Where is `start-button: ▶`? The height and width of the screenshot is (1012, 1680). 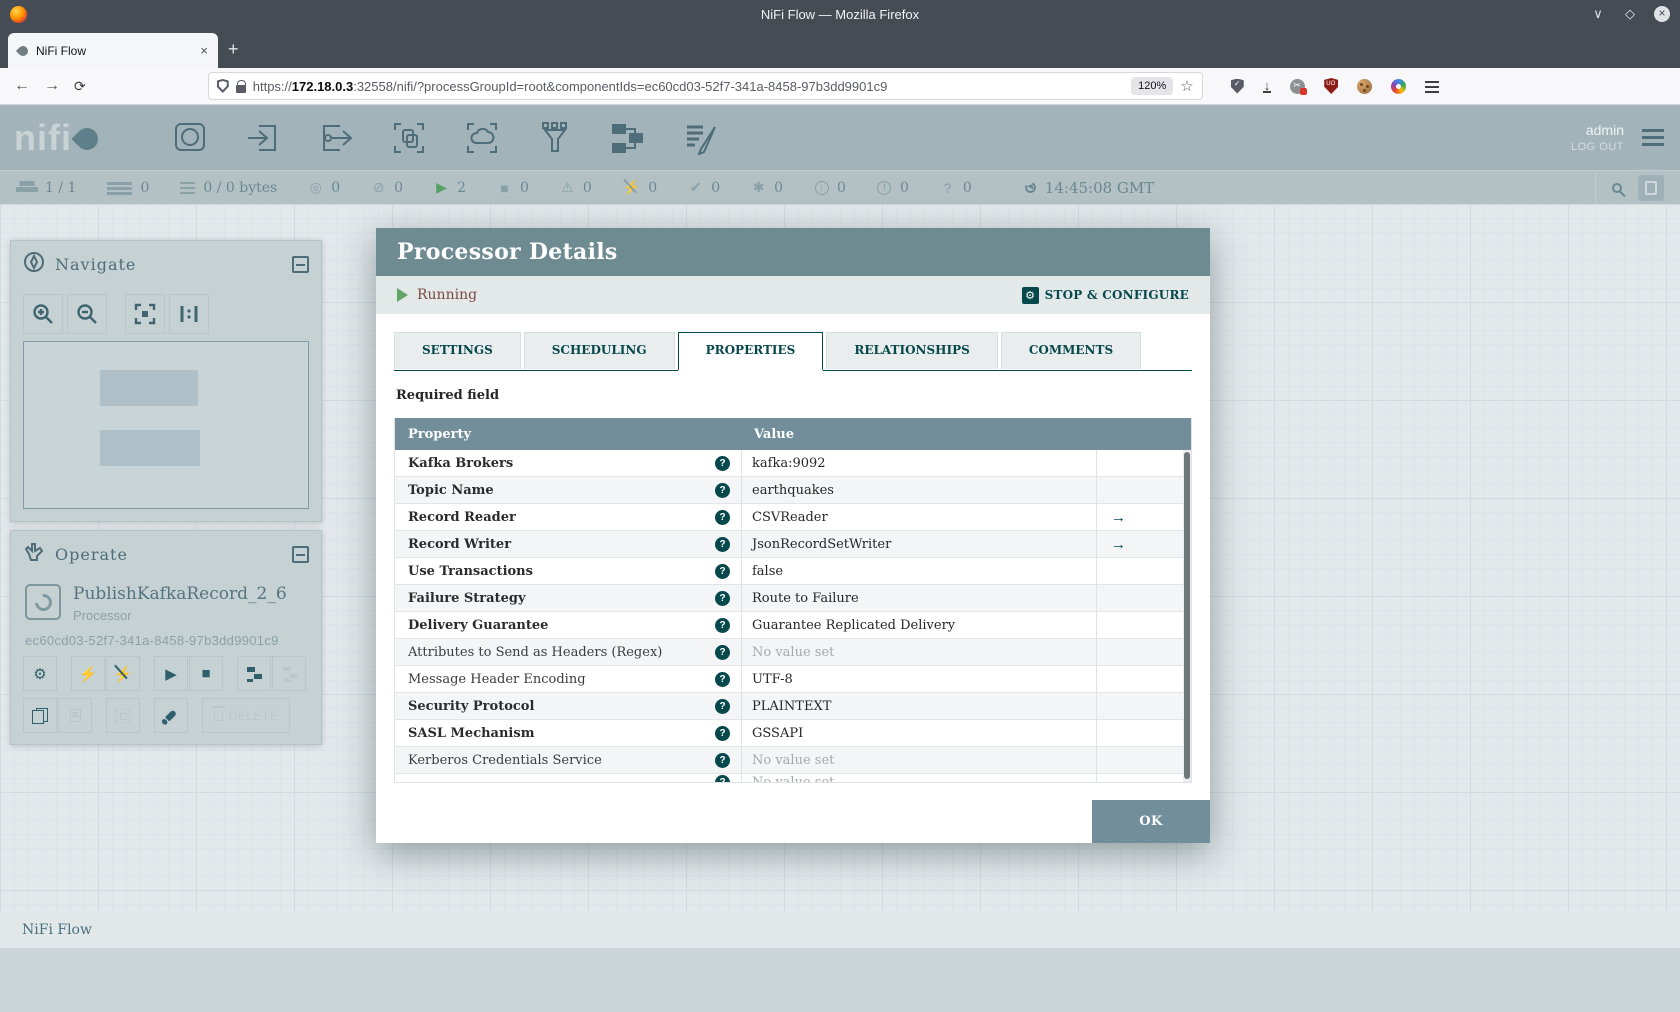
start-button: ▶ is located at coordinates (171, 673).